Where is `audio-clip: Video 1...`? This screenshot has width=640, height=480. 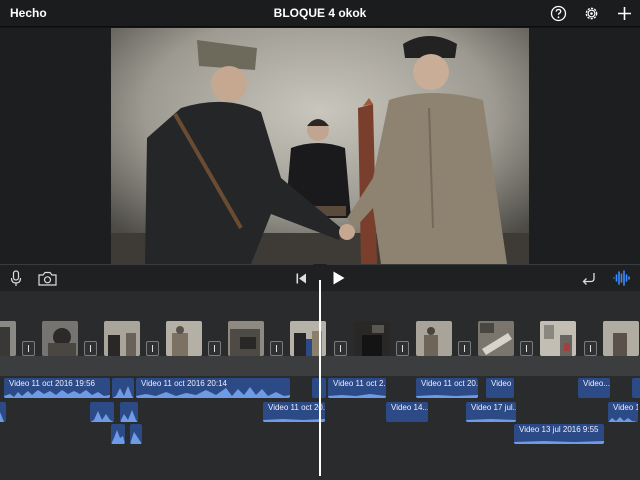 audio-clip: Video 1... is located at coordinates (623, 412).